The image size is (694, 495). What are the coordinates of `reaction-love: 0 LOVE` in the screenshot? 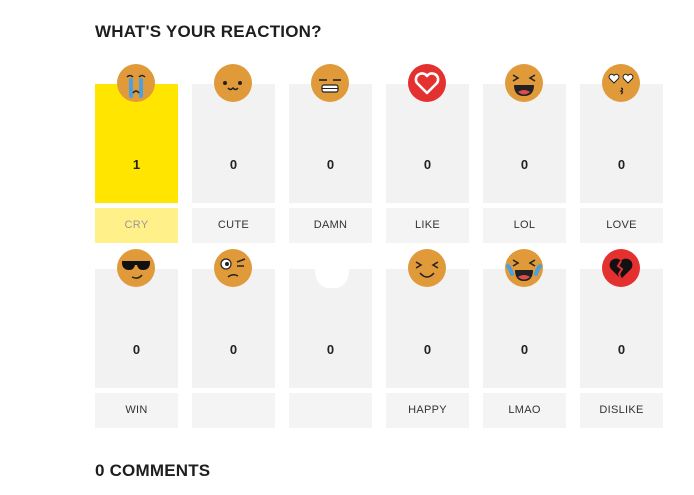 It's located at (621, 153).